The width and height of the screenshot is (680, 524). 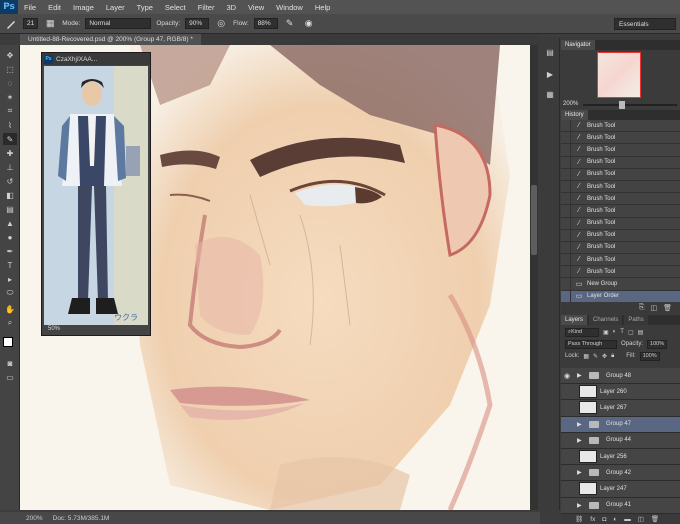 What do you see at coordinates (10, 223) in the screenshot?
I see `blur-tool-icon: ▲` at bounding box center [10, 223].